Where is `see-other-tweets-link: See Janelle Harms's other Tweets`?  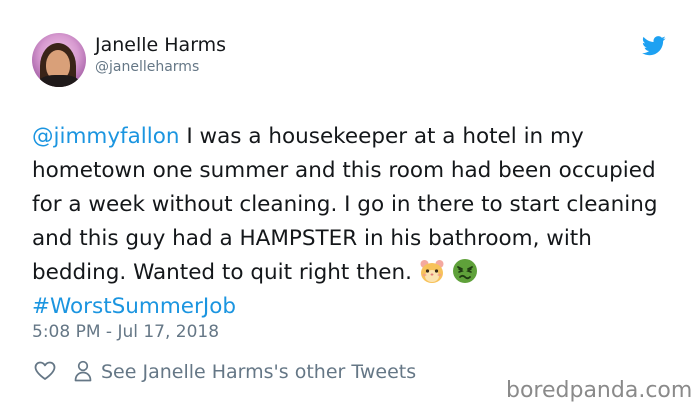 see-other-tweets-link: See Janelle Harms's other Tweets is located at coordinates (258, 372).